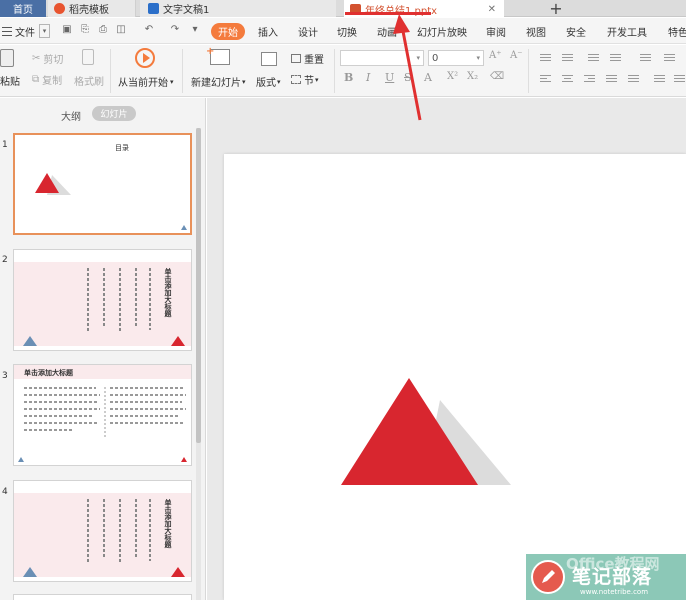 The height and width of the screenshot is (600, 686). Describe the element at coordinates (659, 79) in the screenshot. I see `text-direction-icon` at that location.